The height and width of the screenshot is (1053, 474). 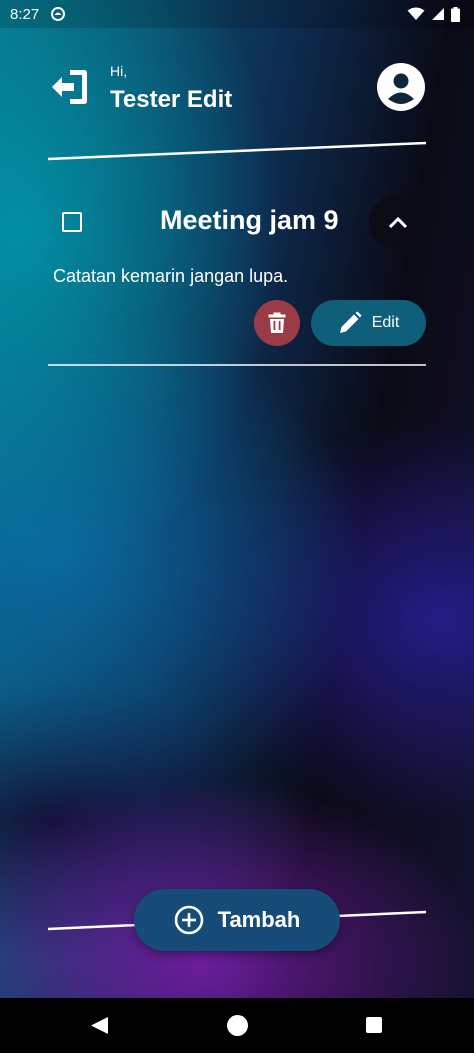 I want to click on plus-circle-icon, so click(x=188, y=920).